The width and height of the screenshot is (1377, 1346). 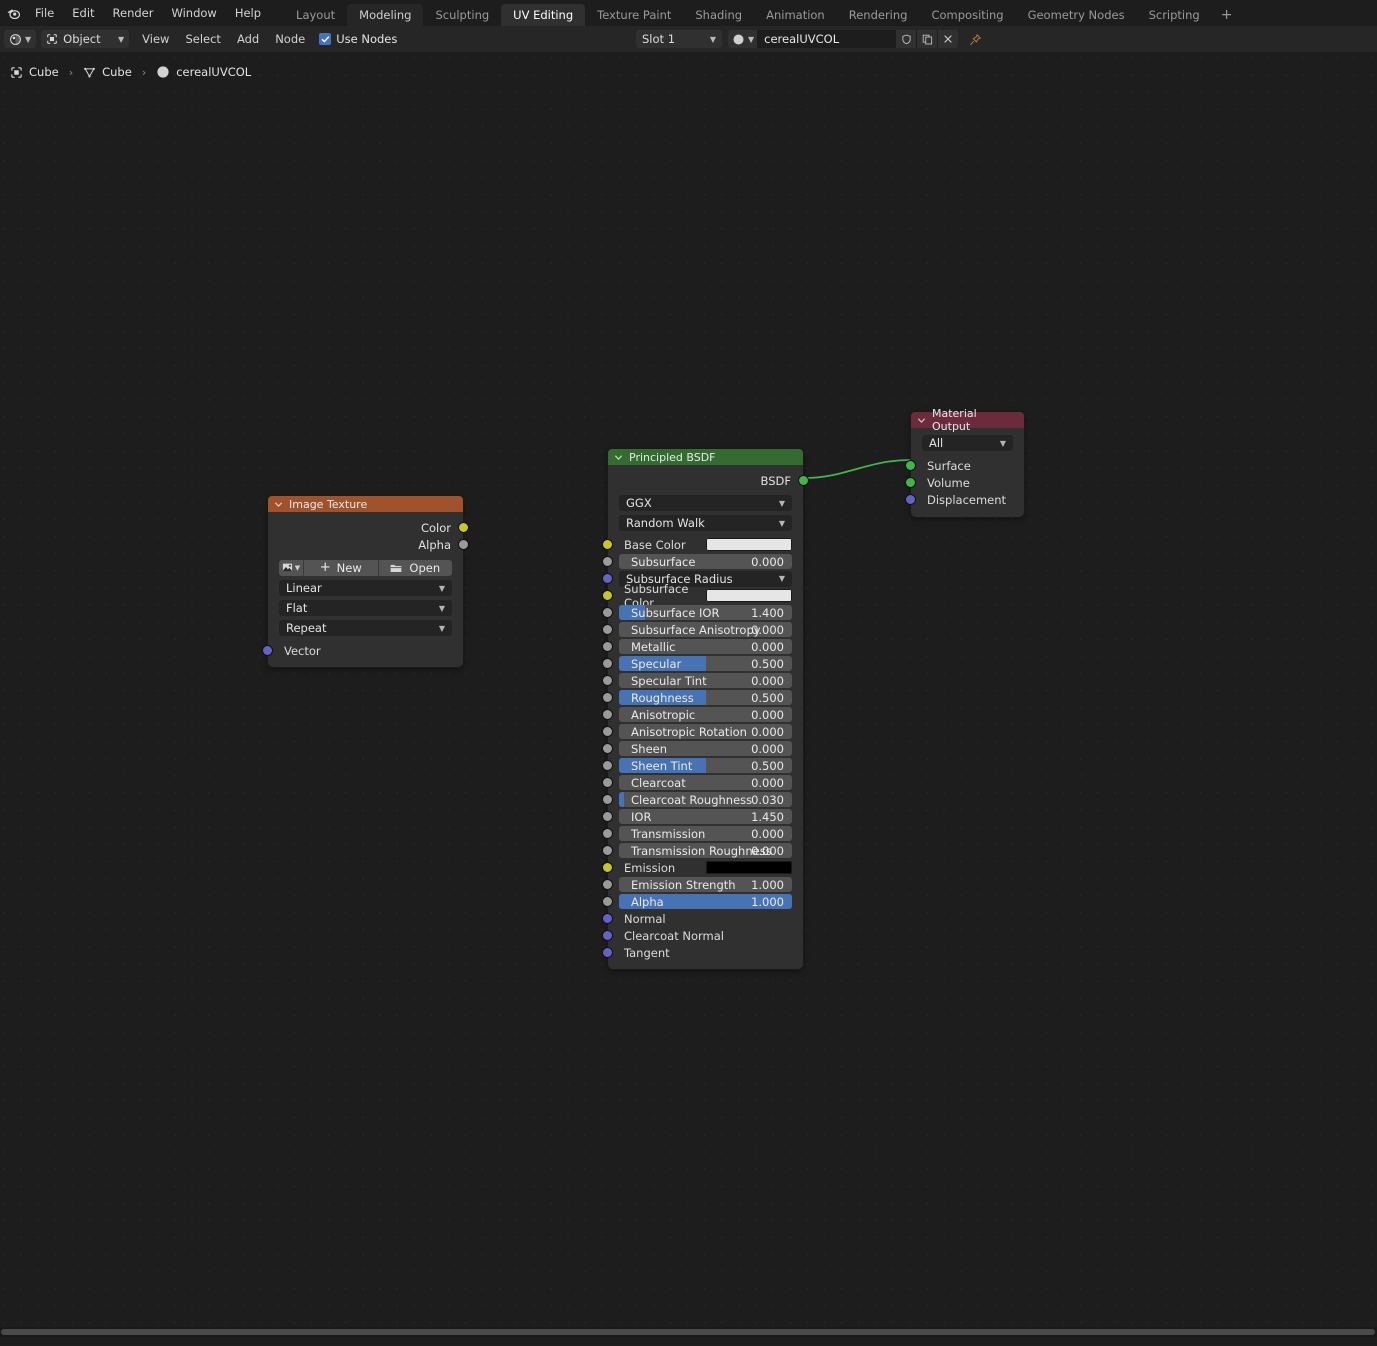 What do you see at coordinates (1076, 15) in the screenshot?
I see `tab-geometry-nodes: Geometry Nodes` at bounding box center [1076, 15].